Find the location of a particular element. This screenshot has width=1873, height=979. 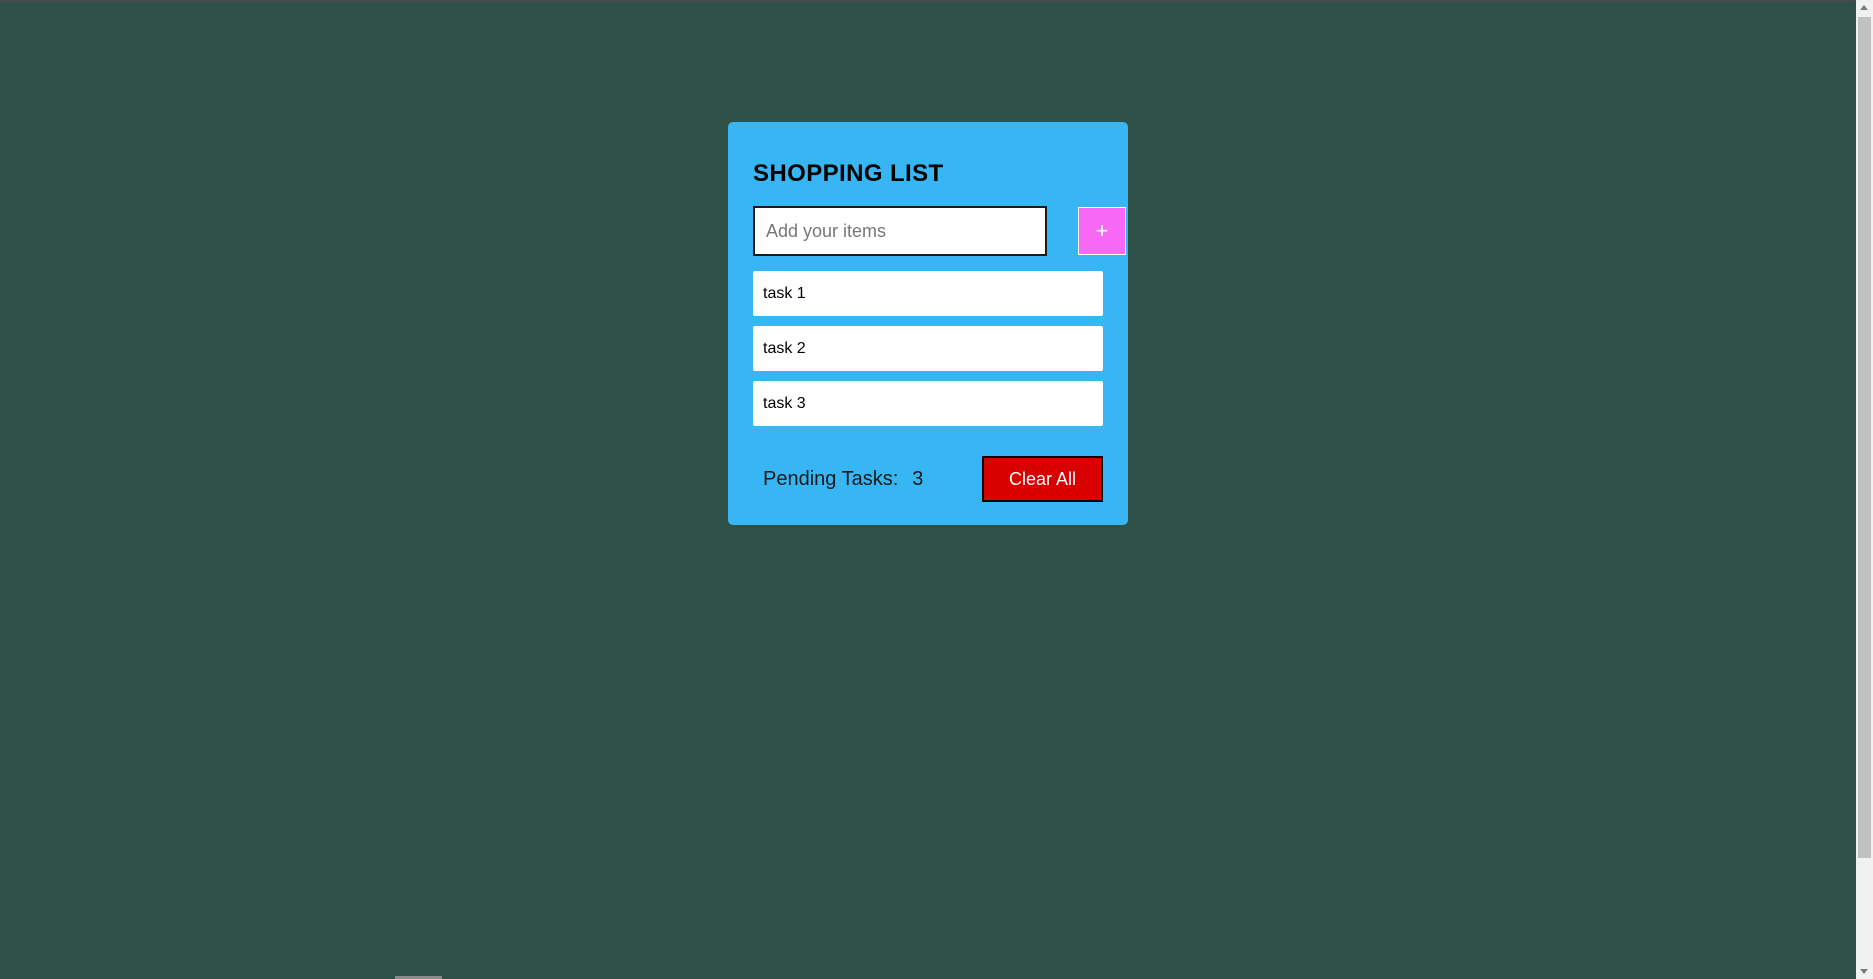

scroll-down-arrow-icon is located at coordinates (1864, 971).